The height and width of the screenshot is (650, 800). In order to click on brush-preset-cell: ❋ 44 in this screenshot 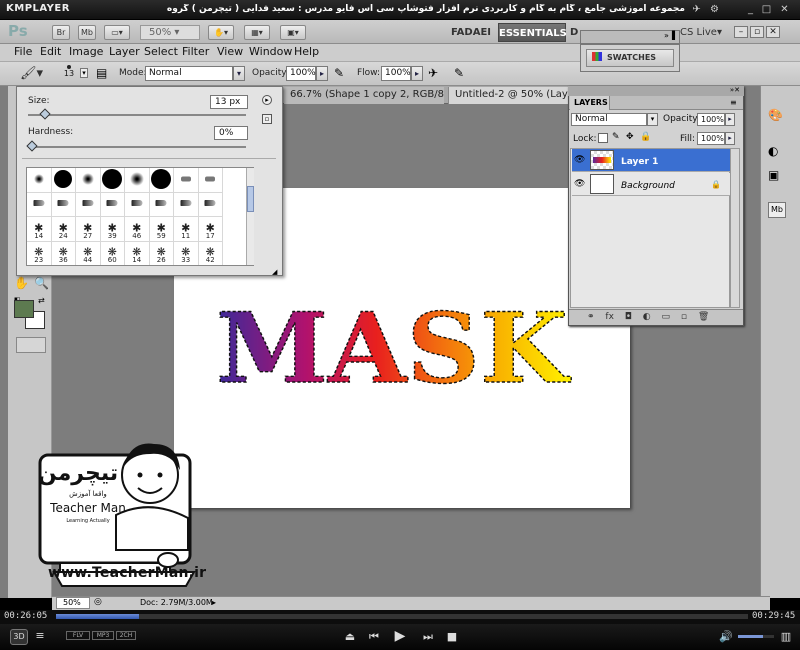, I will do `click(88, 253)`.